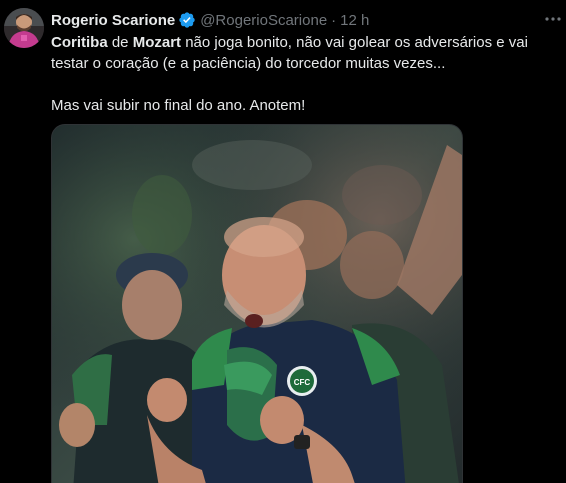  What do you see at coordinates (113, 20) in the screenshot?
I see `display-name: Rogerio Scarione` at bounding box center [113, 20].